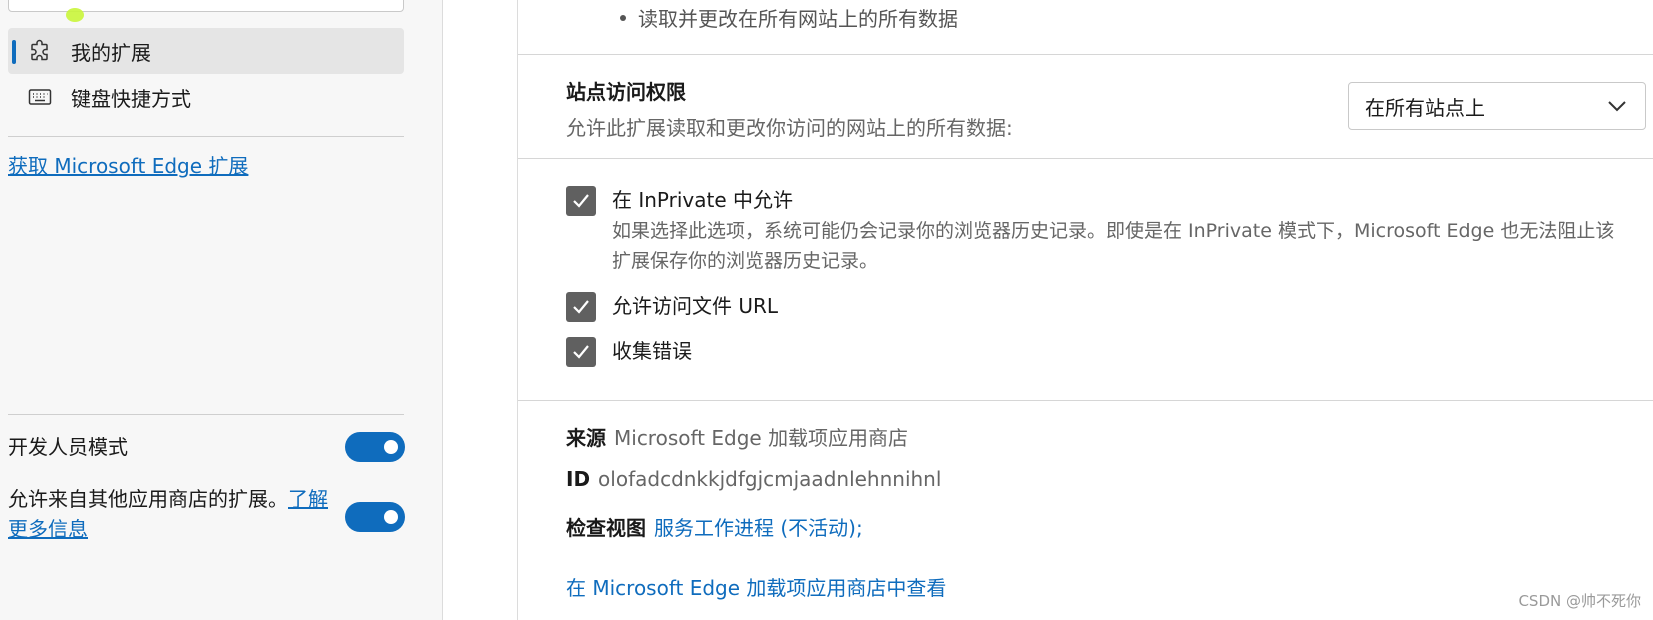 The height and width of the screenshot is (620, 1653). I want to click on option-label: 在 InPrivate 中允许, so click(703, 200).